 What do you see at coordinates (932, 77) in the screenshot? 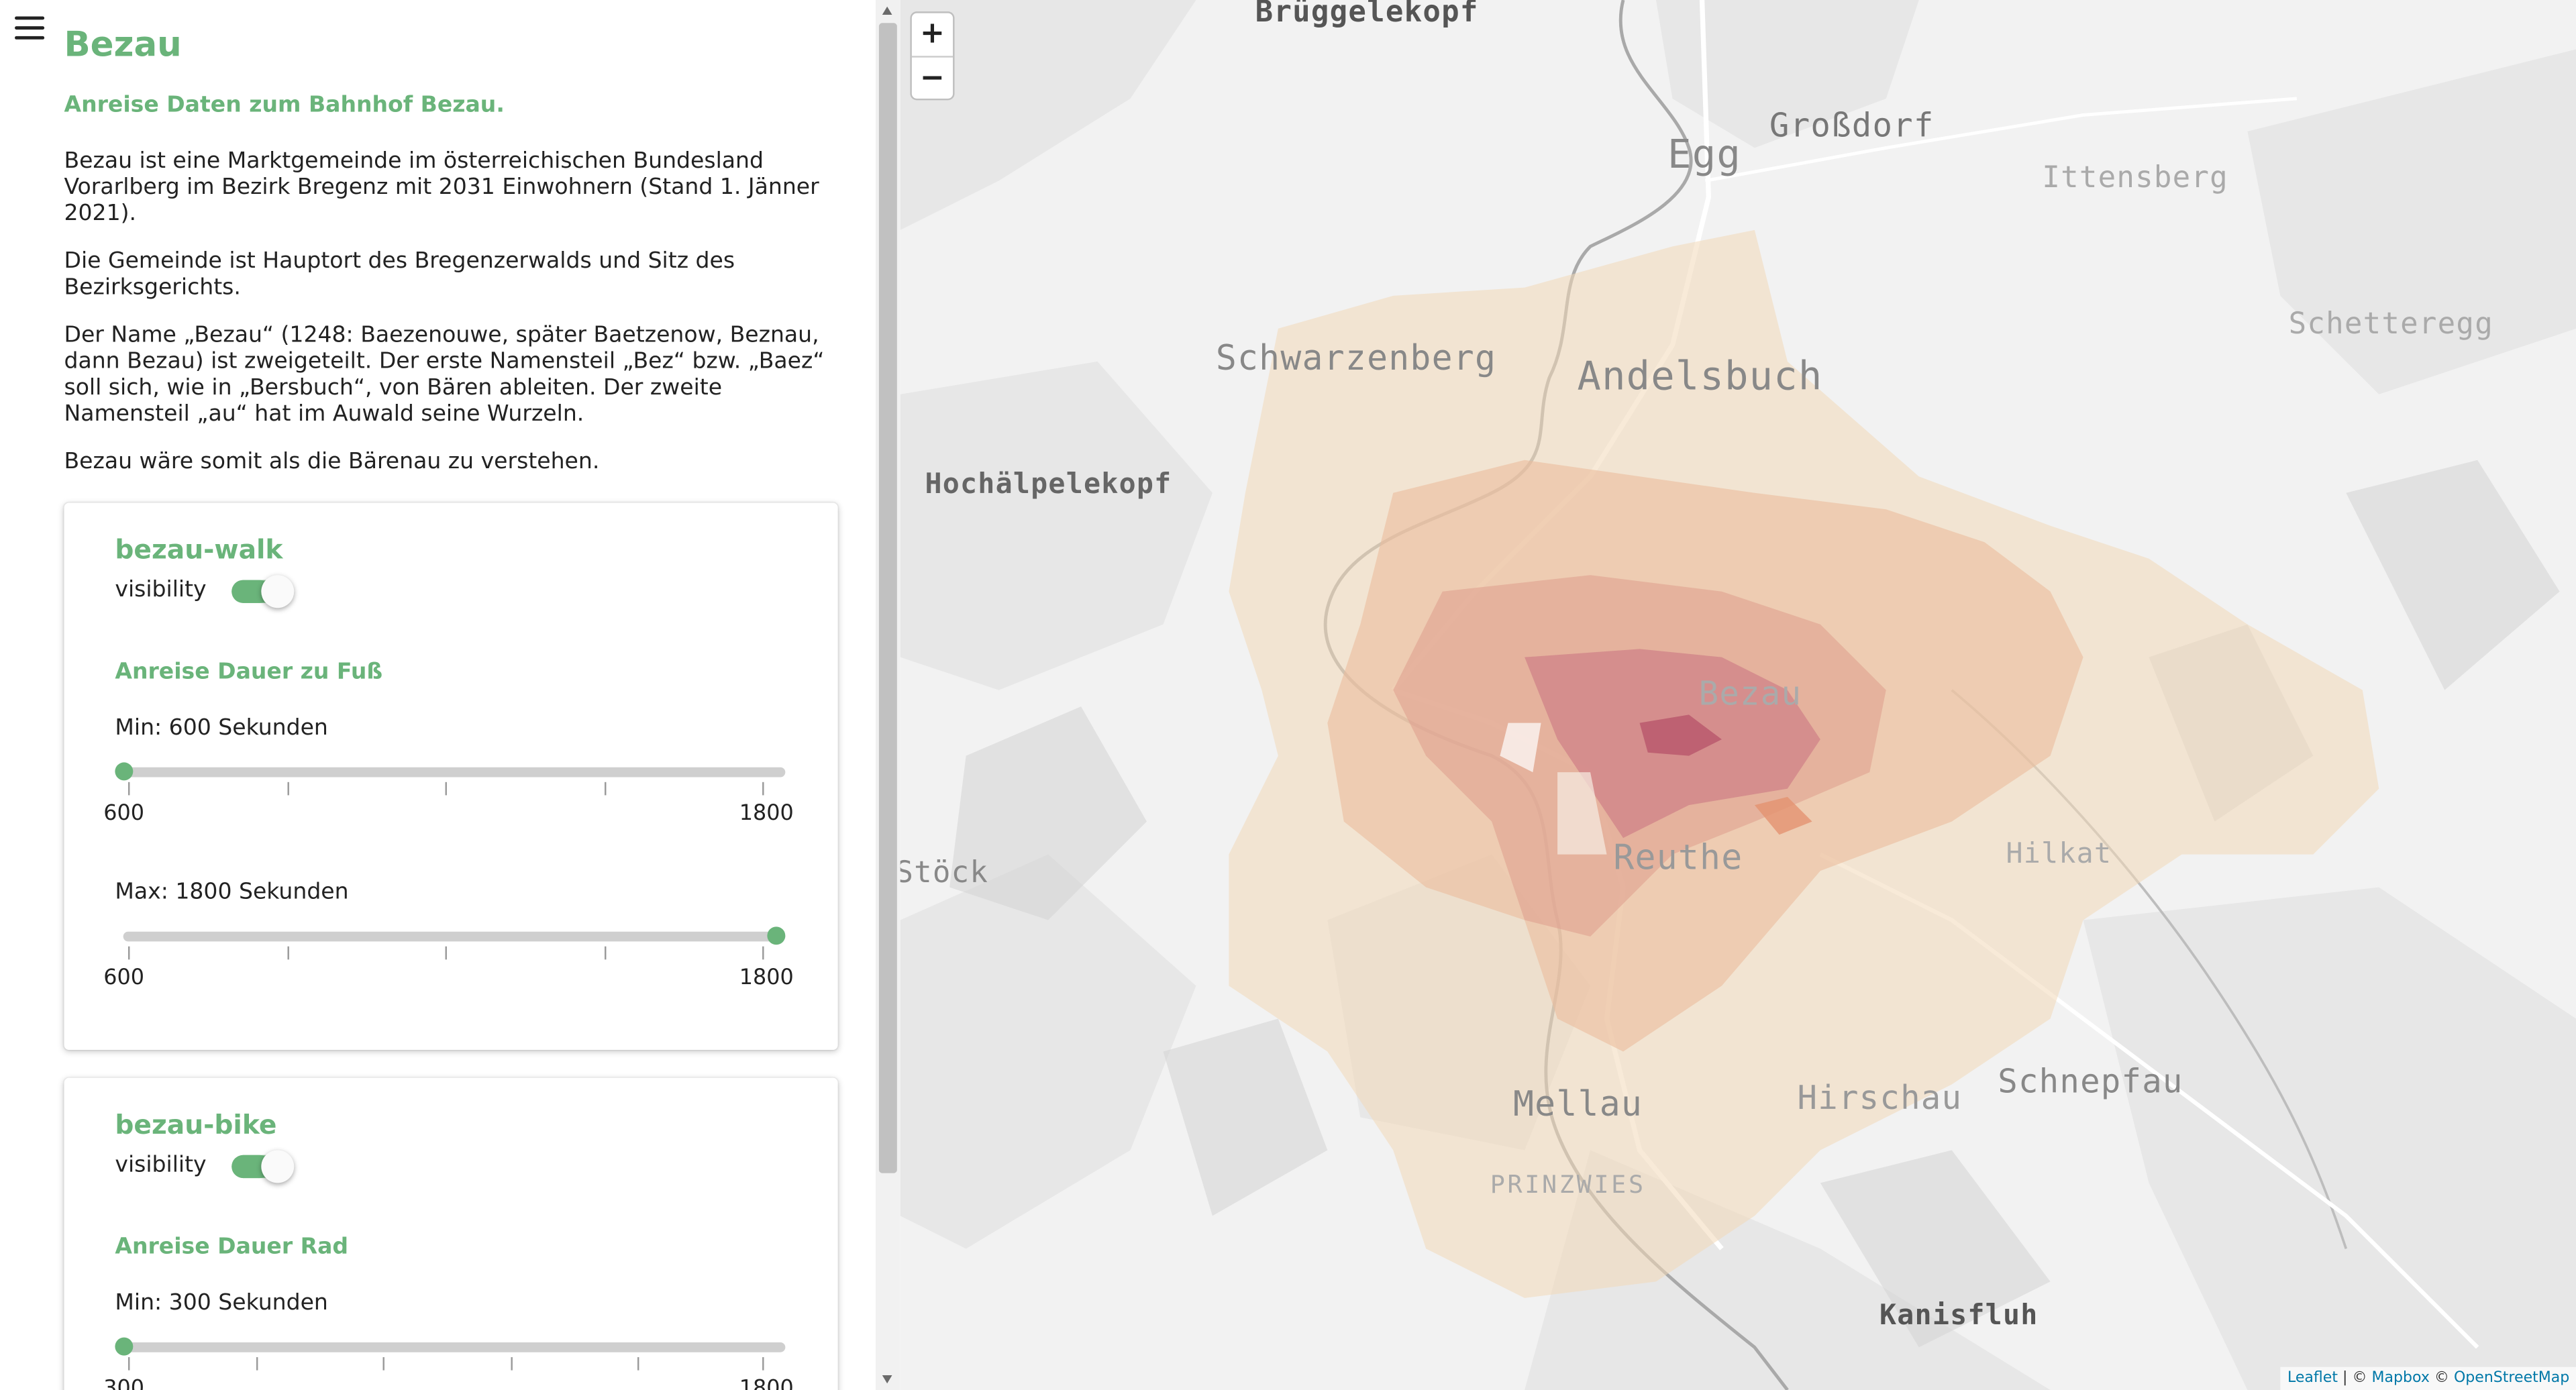
I see `zoom-out-button: −` at bounding box center [932, 77].